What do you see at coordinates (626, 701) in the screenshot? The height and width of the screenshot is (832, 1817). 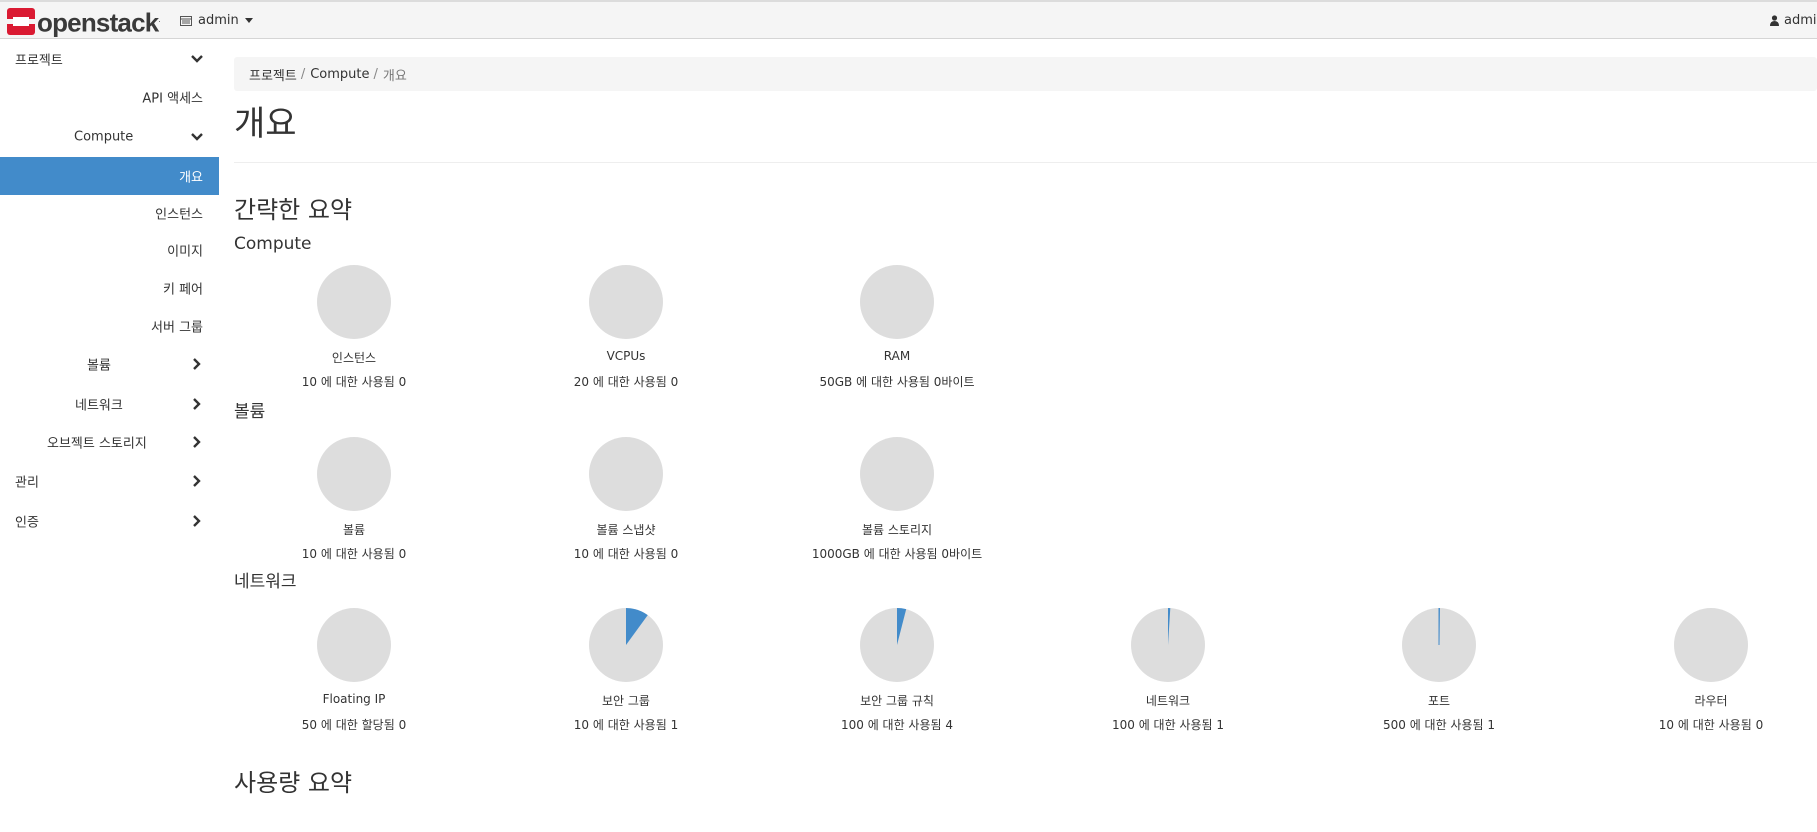 I see `pie-title: 보안 그룹` at bounding box center [626, 701].